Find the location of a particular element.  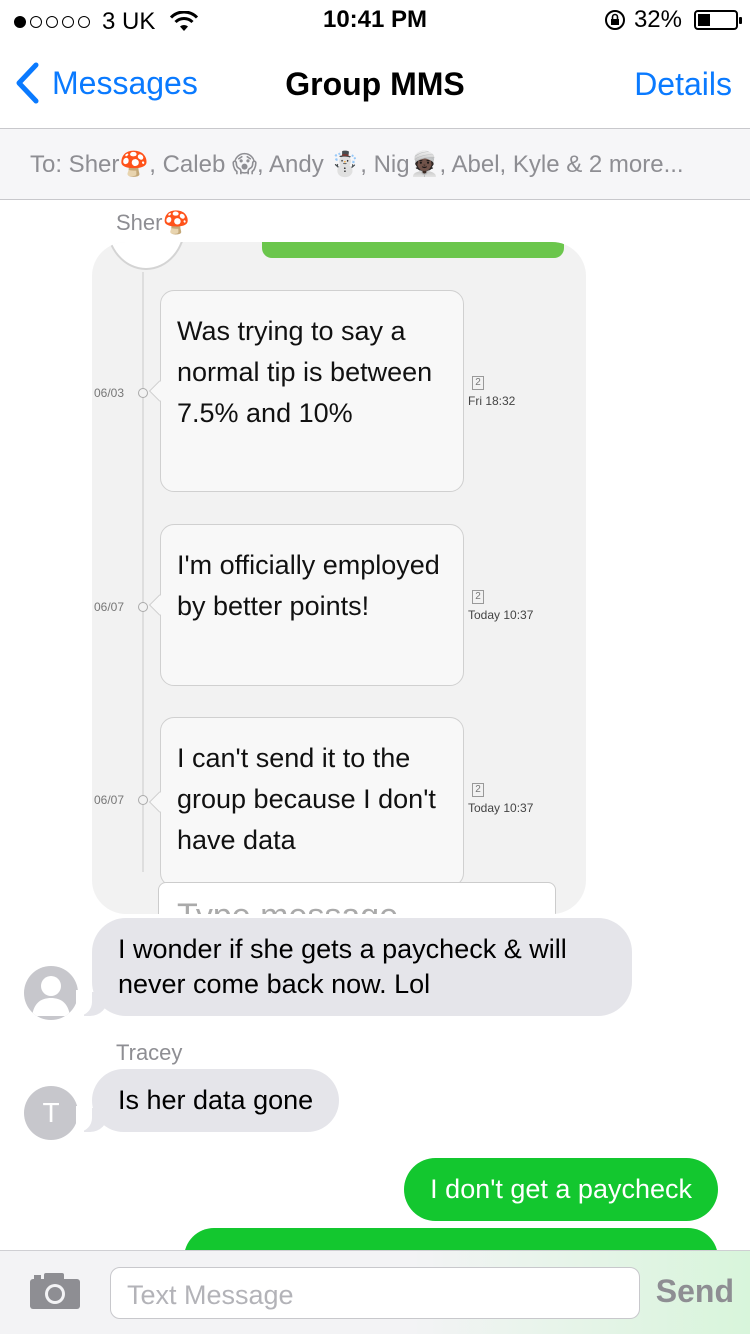

battery-icon is located at coordinates (718, 20).